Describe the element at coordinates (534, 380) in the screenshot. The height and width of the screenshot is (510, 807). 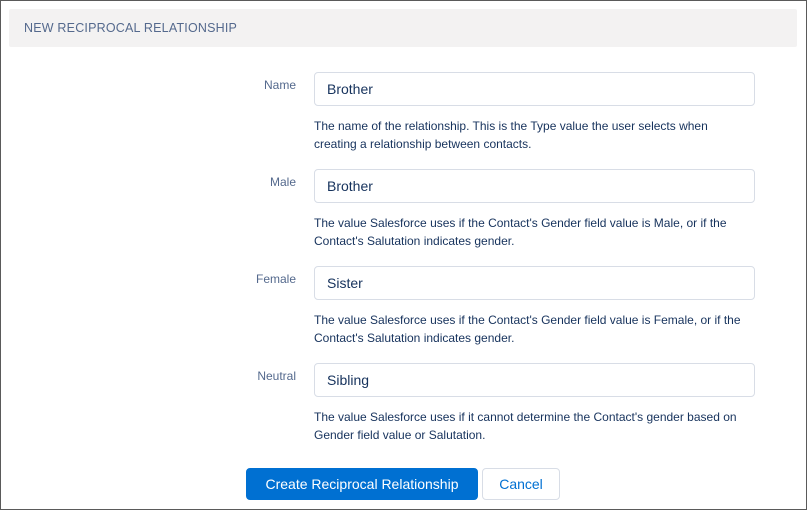
I see `neutral-input` at that location.